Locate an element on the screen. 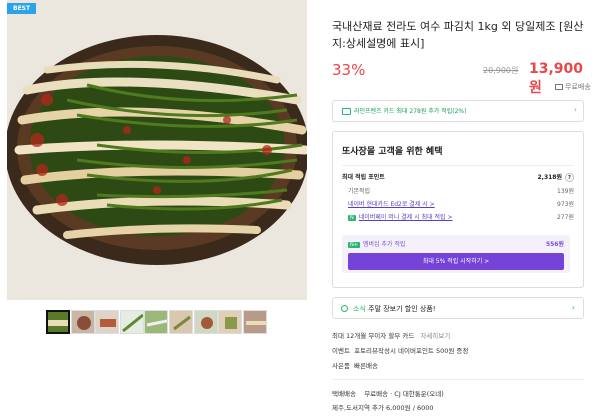 The height and width of the screenshot is (419, 600). best-badge: BEST is located at coordinates (22, 8).